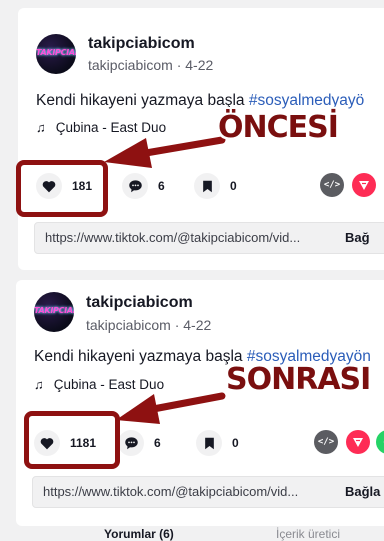  I want to click on annotation-label-before: ÖNCESİ, so click(278, 127).